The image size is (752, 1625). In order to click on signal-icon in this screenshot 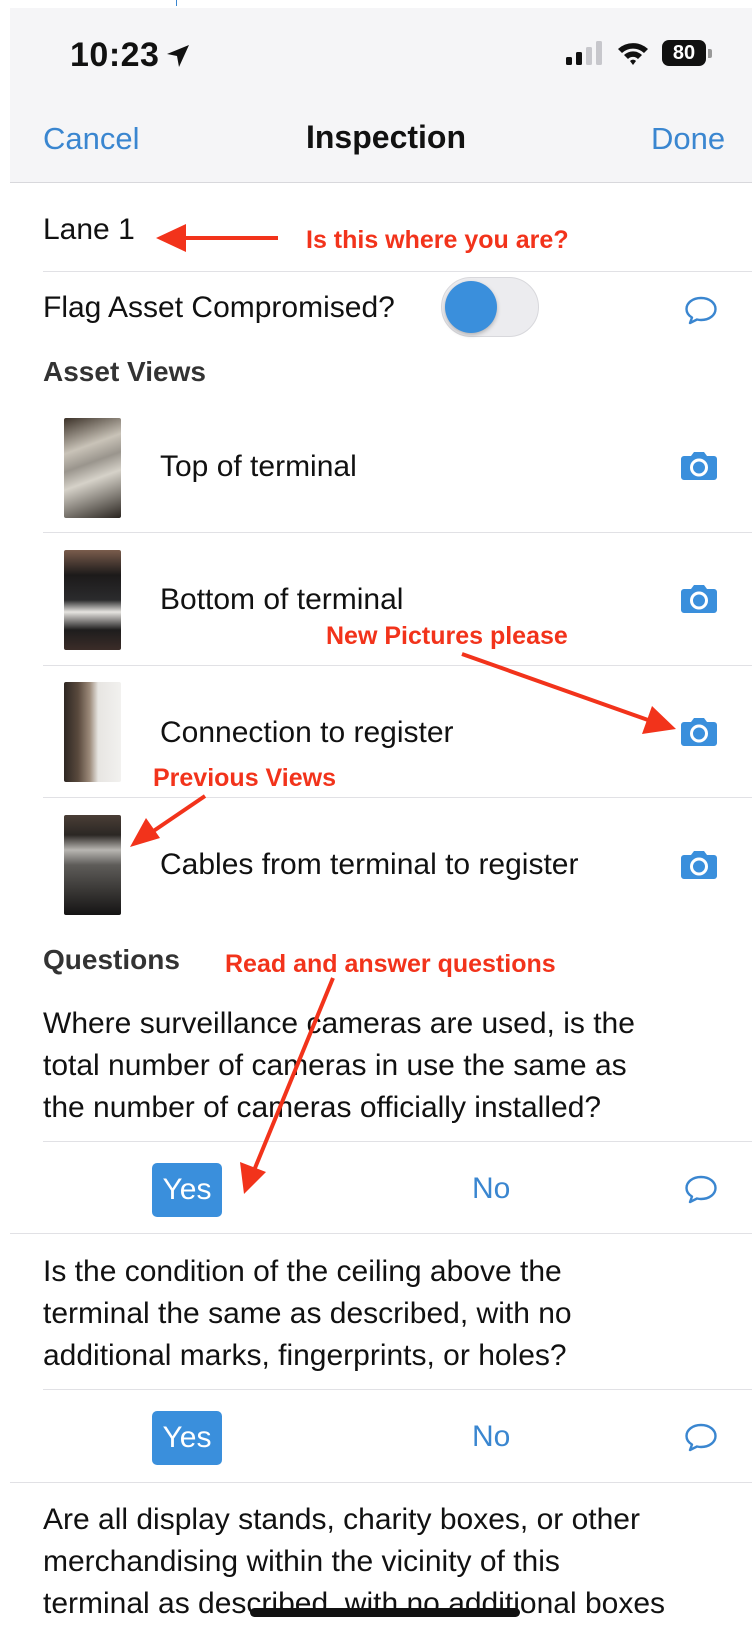, I will do `click(584, 53)`.